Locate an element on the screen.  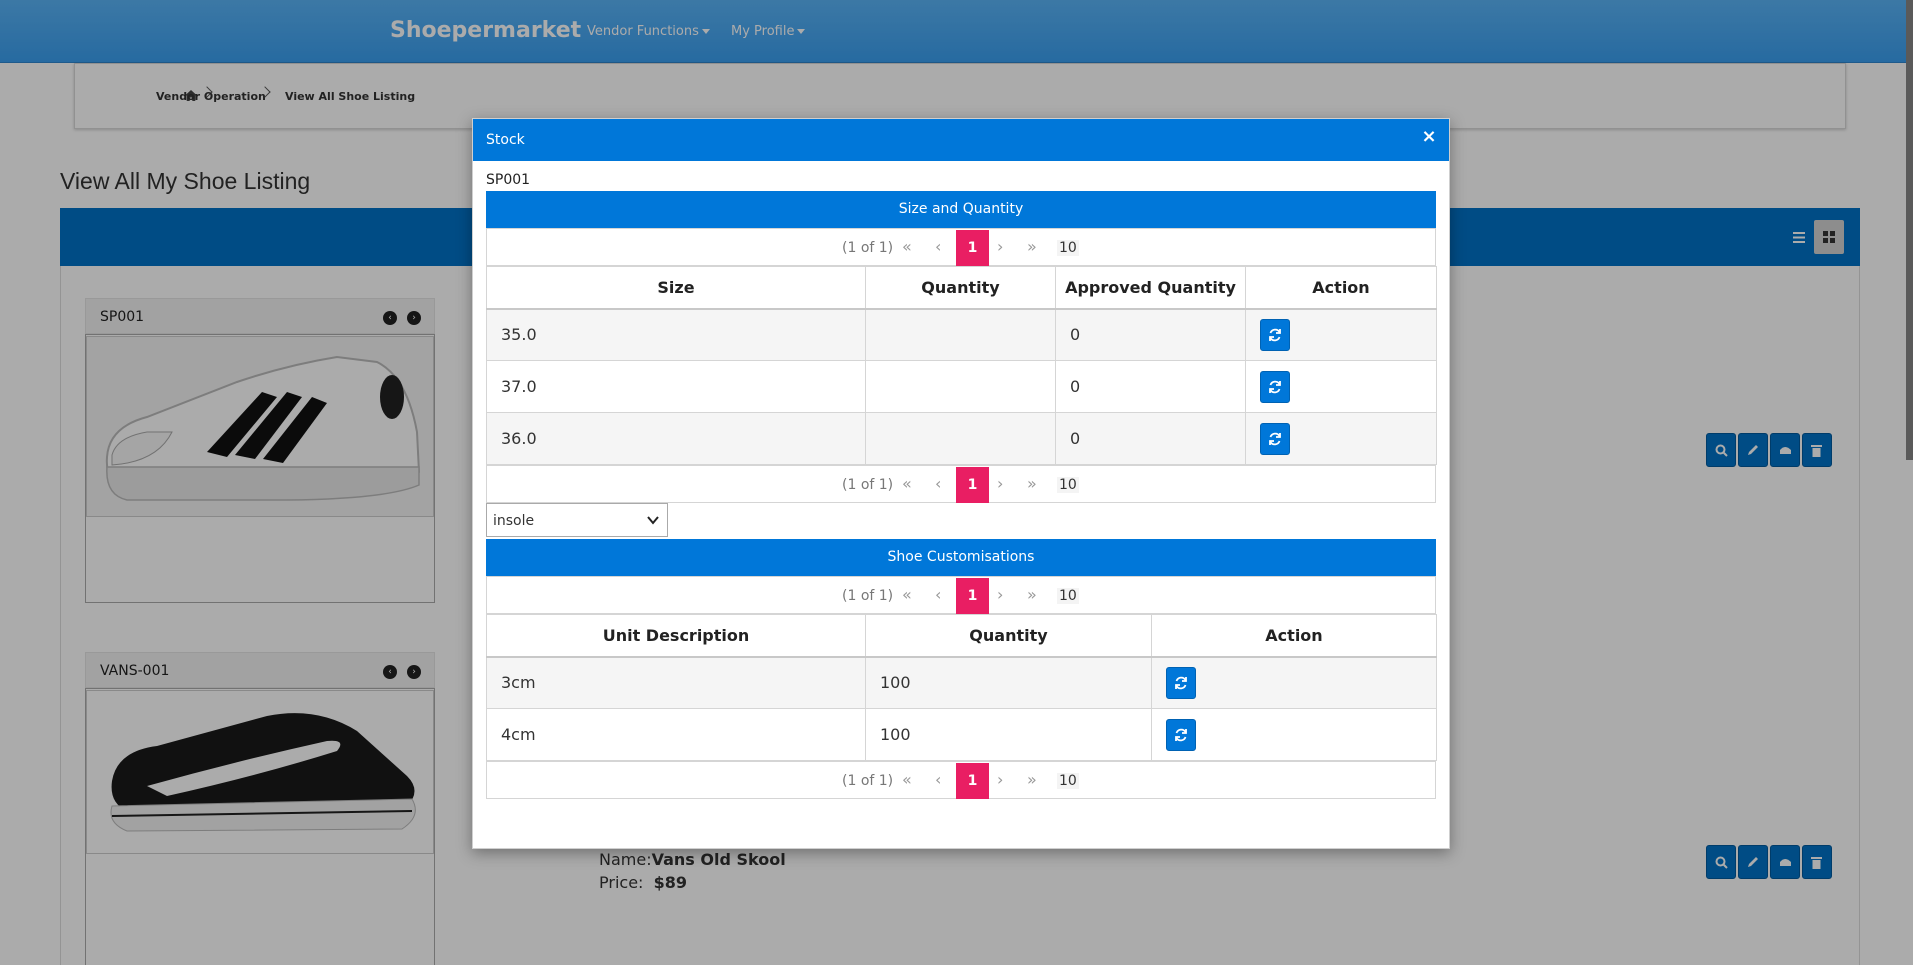
column-header-approved-quantity: Approved Quantity is located at coordinates (1150, 288).